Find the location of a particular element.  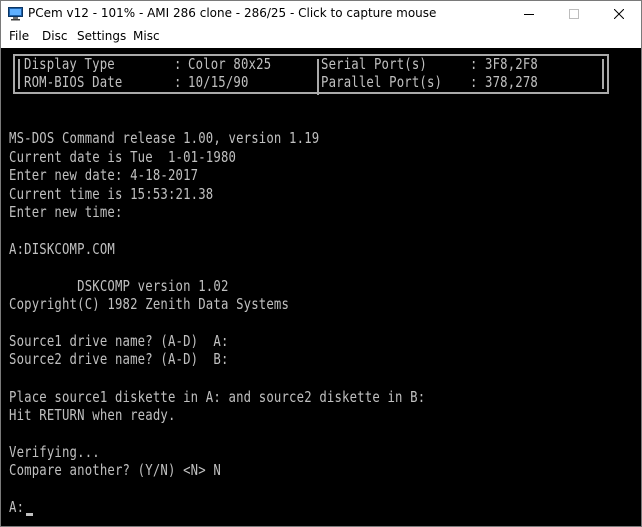

console-line: A:DISKCOMP.COM is located at coordinates (62, 249).